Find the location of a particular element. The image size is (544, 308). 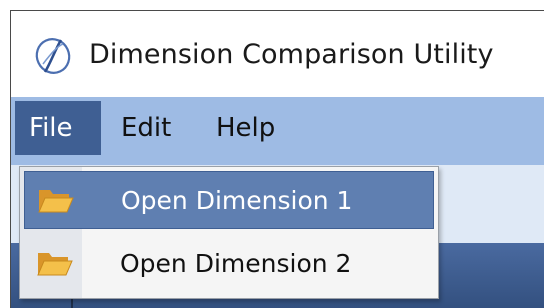

menu-item-label: Open Dimension 1 is located at coordinates (237, 200).